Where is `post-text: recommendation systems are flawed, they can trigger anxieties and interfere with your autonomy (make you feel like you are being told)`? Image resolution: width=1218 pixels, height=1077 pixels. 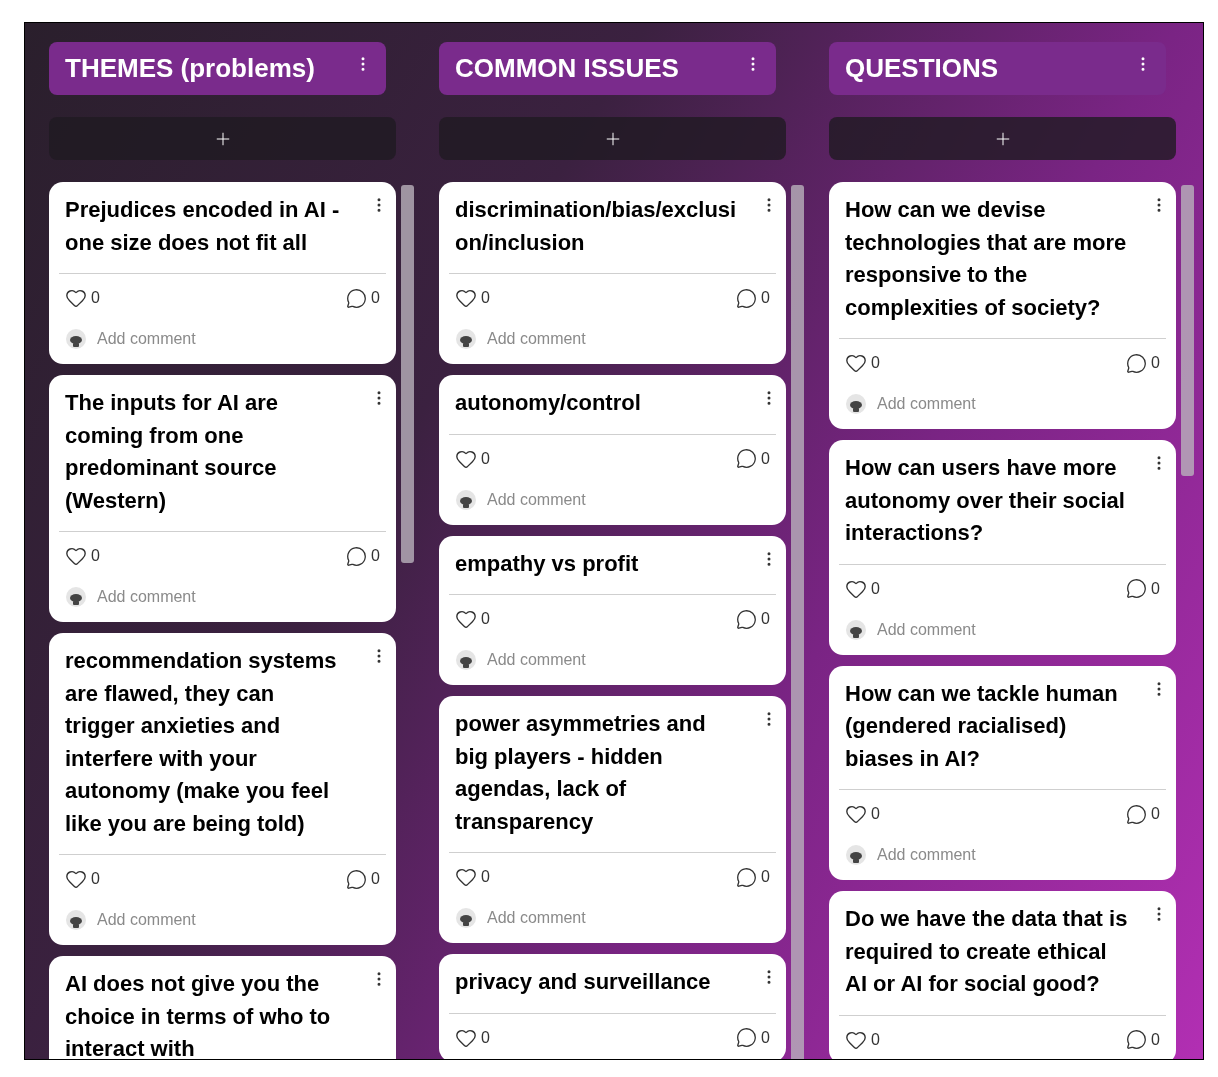 post-text: recommendation systems are flawed, they can trigger anxieties and interfere with your autonomy (make you feel like you are being told) is located at coordinates (201, 742).